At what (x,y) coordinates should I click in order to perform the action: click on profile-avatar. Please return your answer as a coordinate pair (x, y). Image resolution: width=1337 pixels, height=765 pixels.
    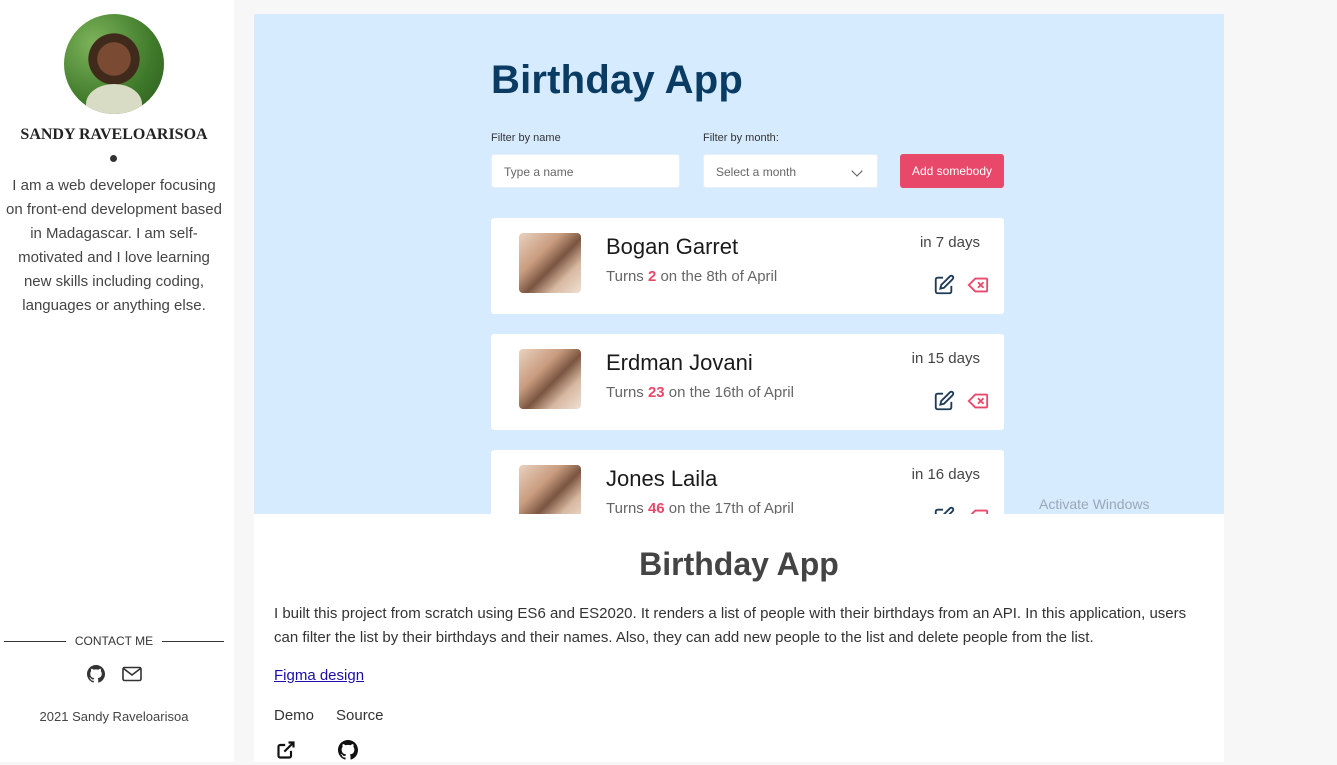
    Looking at the image, I should click on (114, 64).